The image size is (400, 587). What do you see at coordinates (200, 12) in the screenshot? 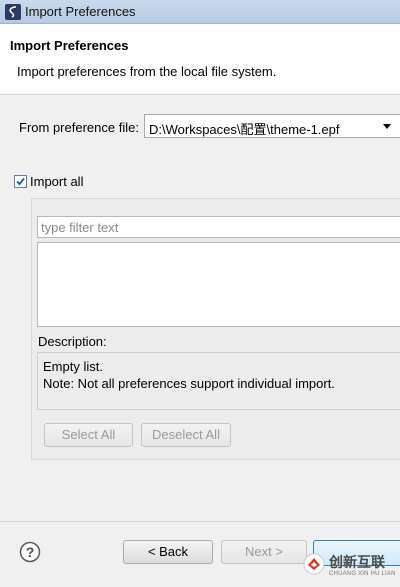
I see `window-titlebar: Import Preferences` at bounding box center [200, 12].